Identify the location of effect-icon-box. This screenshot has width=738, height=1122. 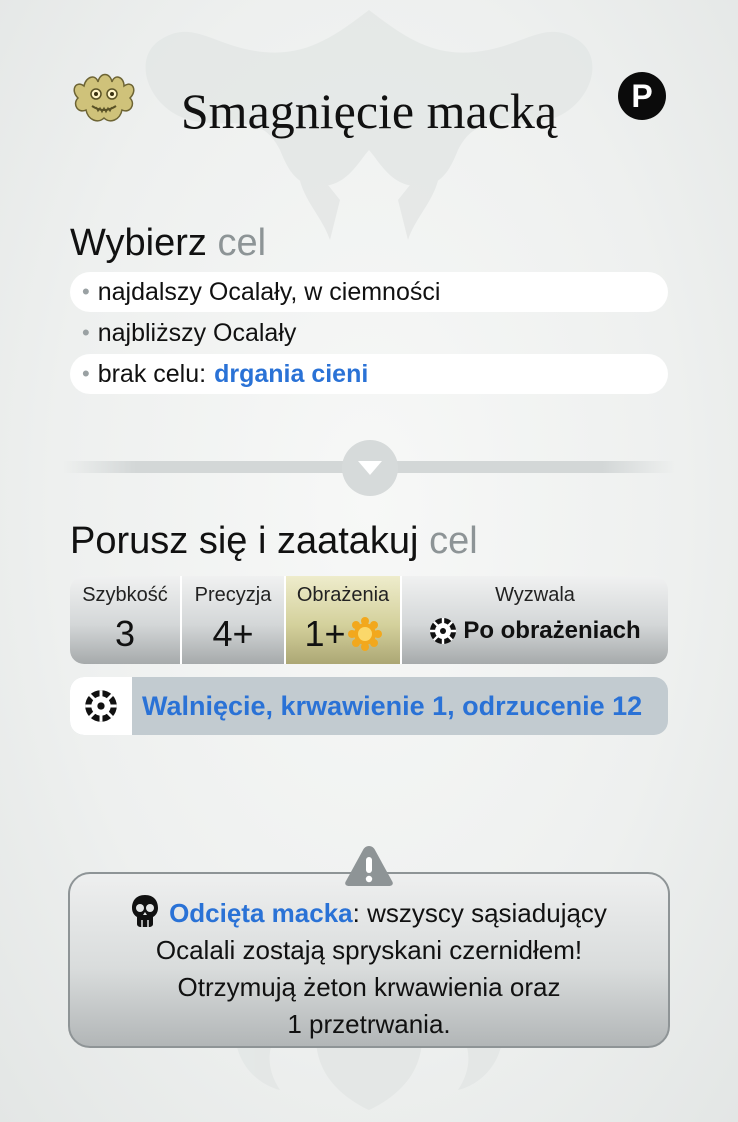
(101, 706).